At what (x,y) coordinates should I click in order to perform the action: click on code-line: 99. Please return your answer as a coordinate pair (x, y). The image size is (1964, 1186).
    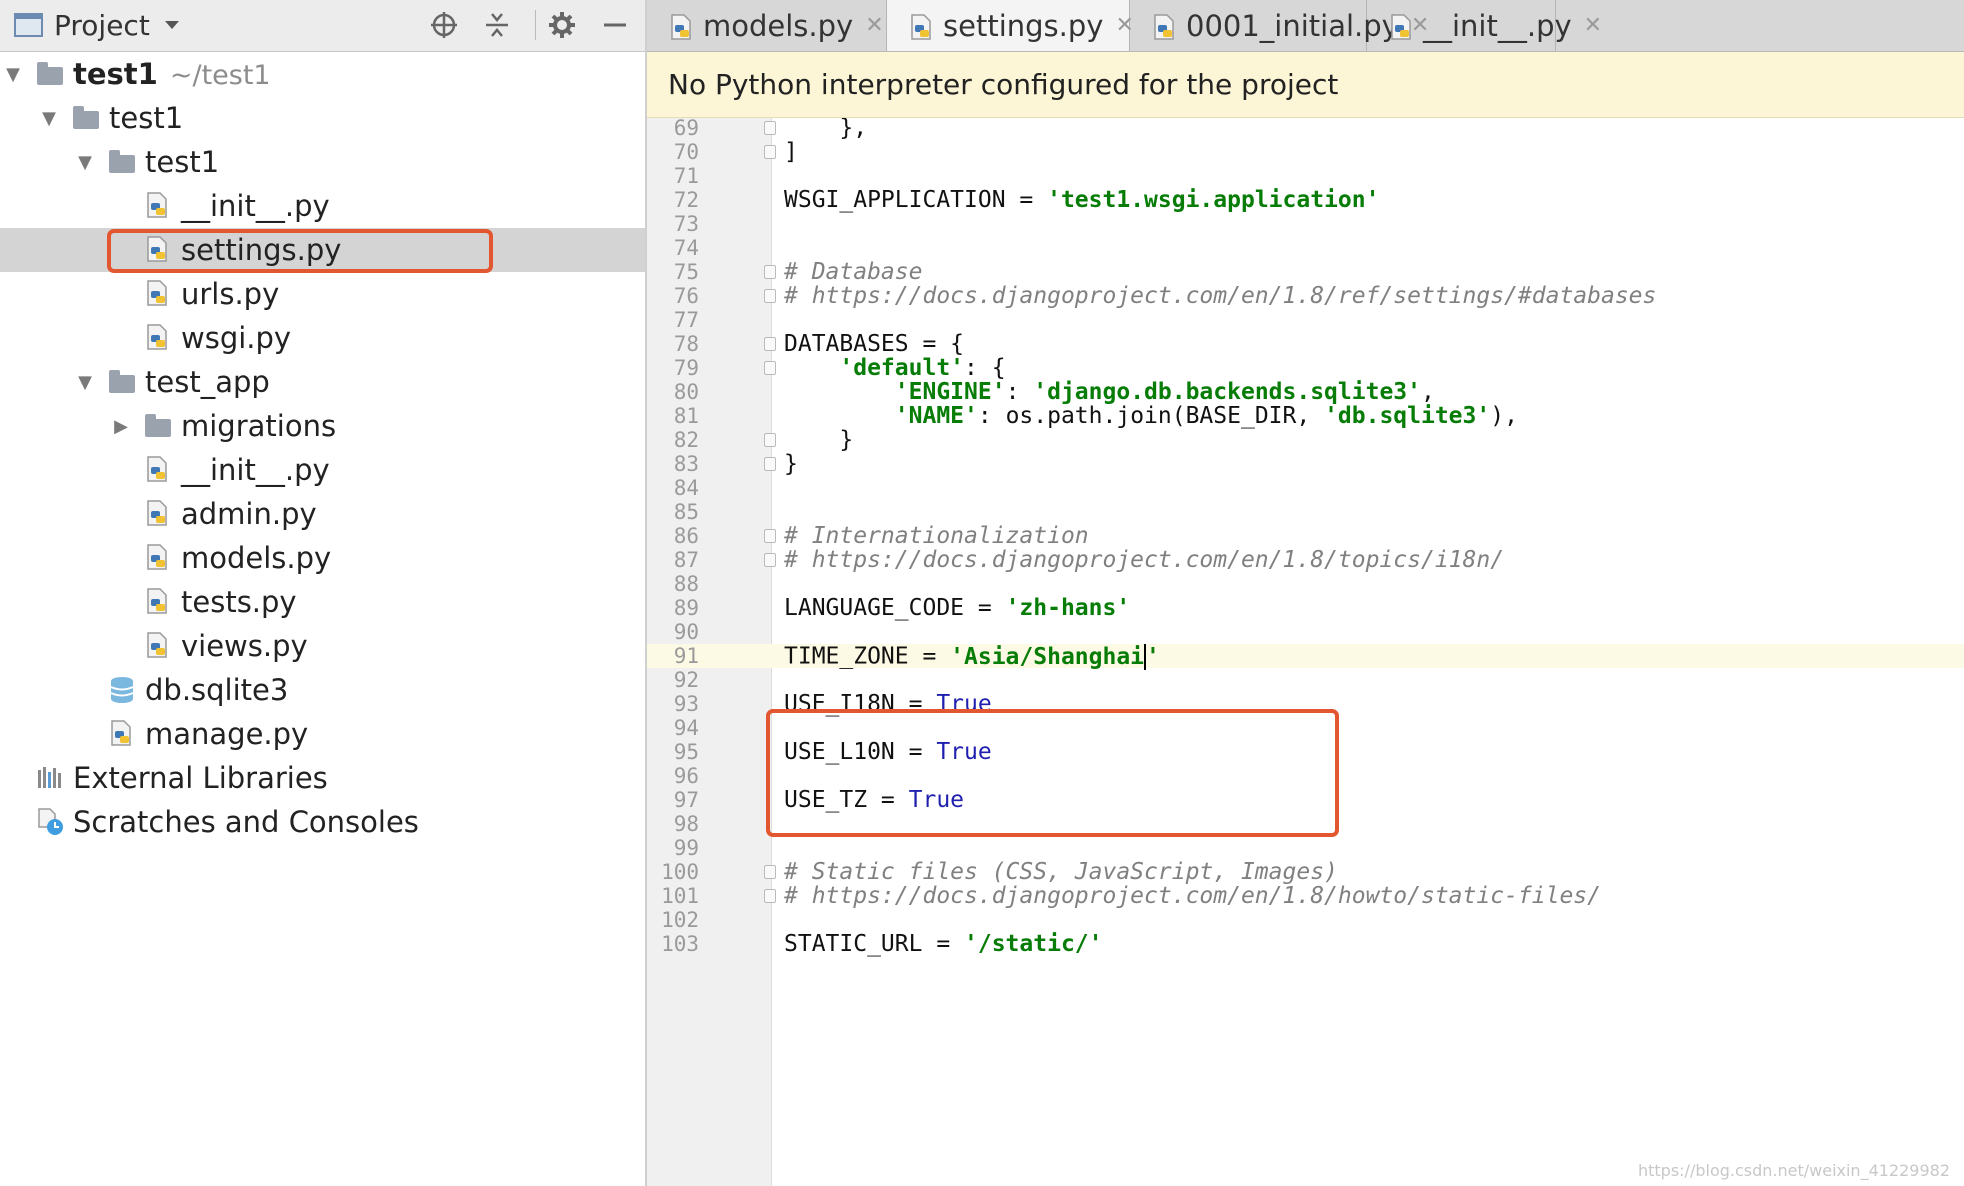
    Looking at the image, I should click on (1305, 848).